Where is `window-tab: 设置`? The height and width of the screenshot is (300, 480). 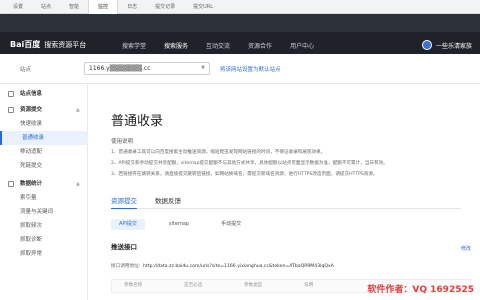
window-tab: 设置 is located at coordinates (18, 7).